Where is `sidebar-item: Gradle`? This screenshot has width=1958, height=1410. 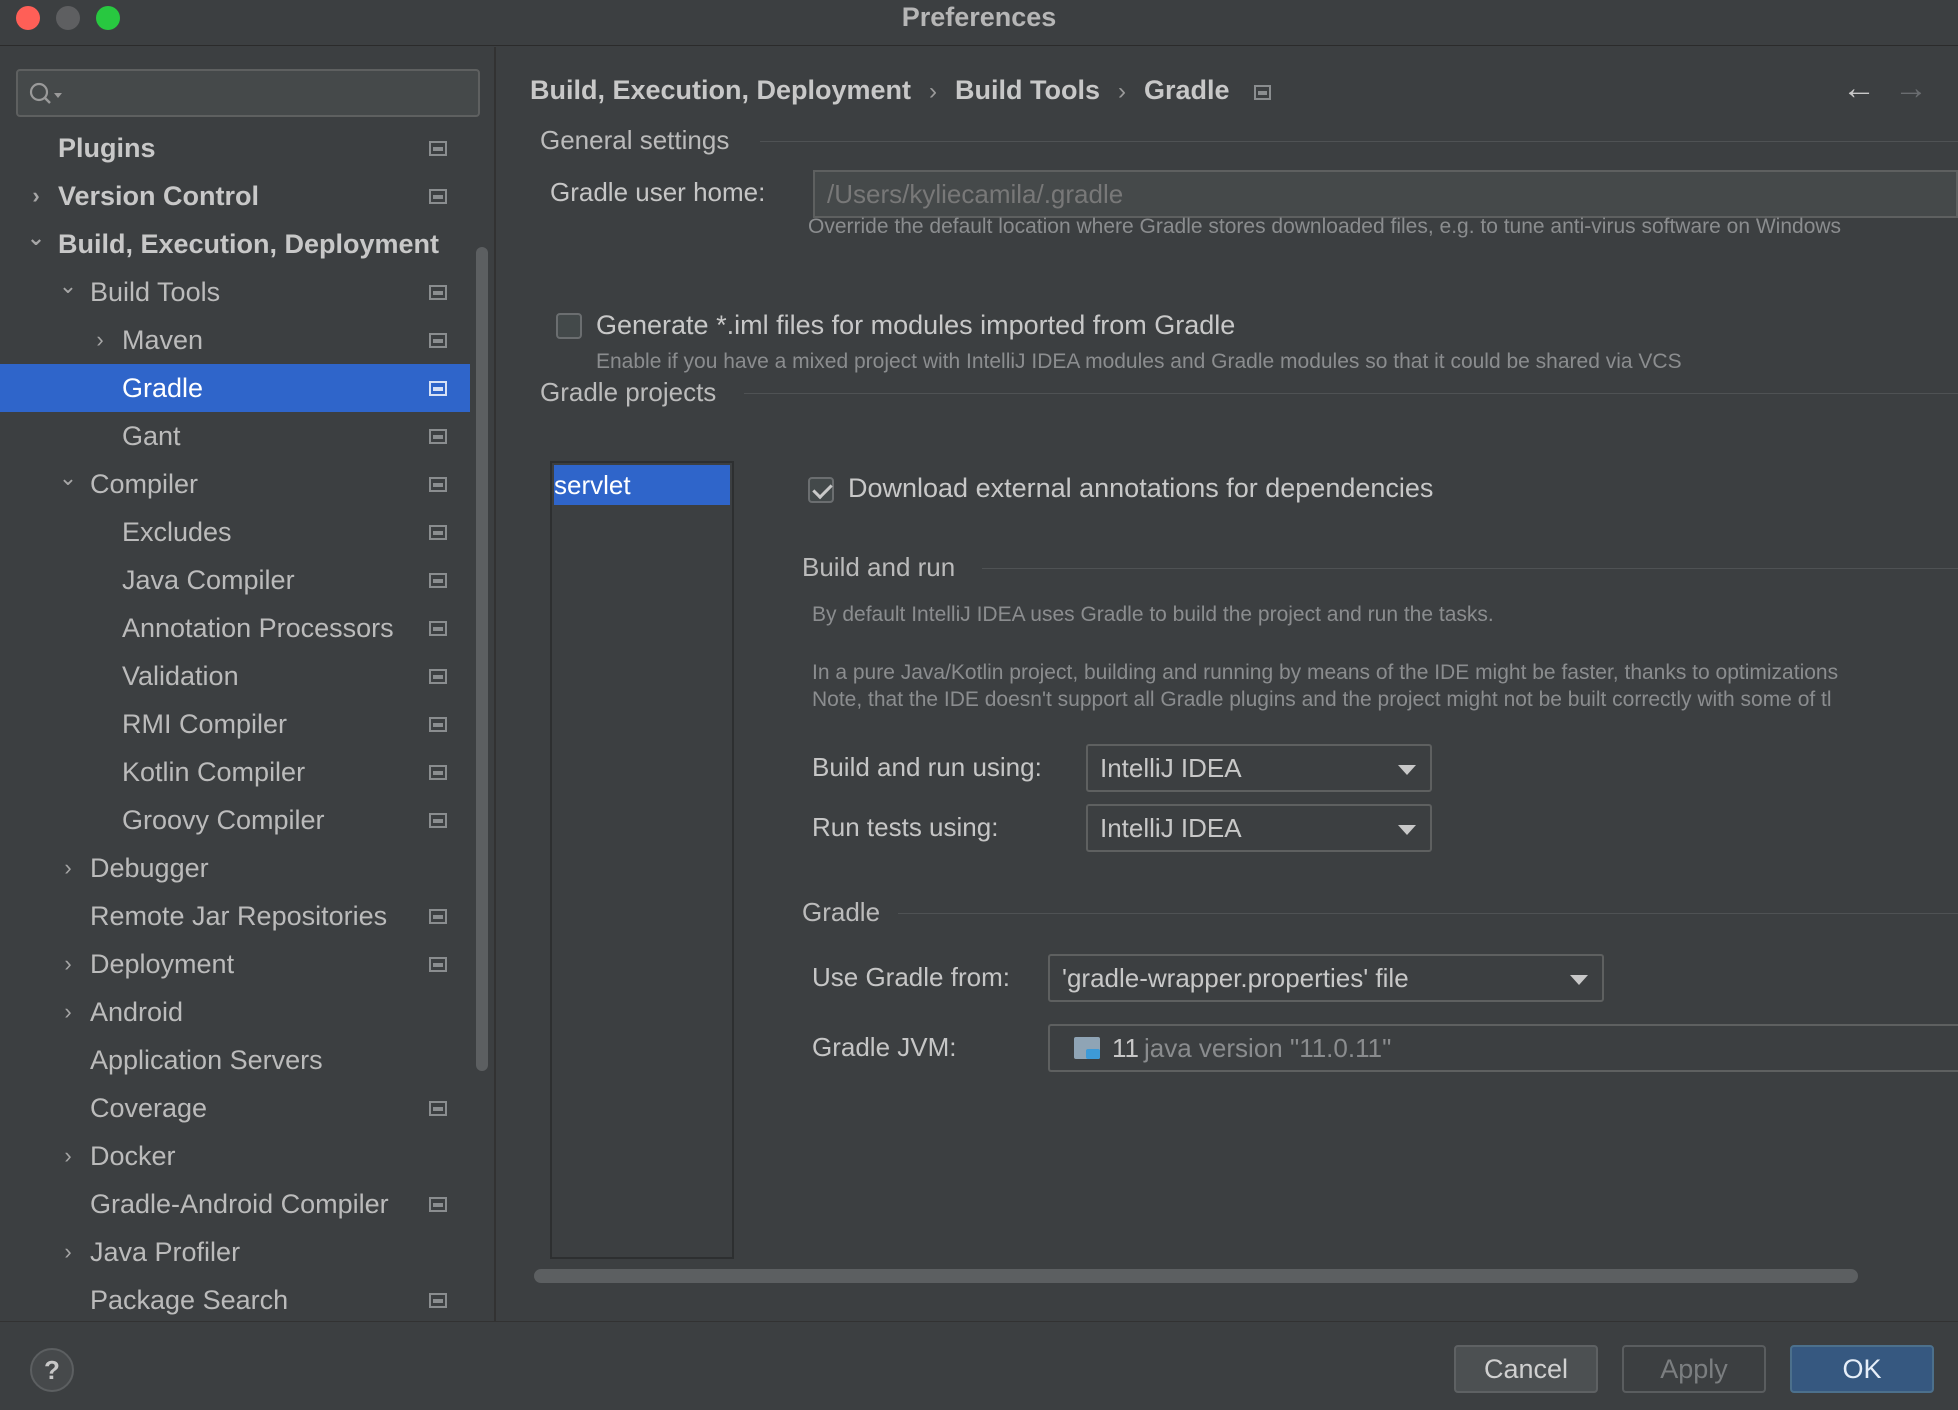 sidebar-item: Gradle is located at coordinates (235, 388).